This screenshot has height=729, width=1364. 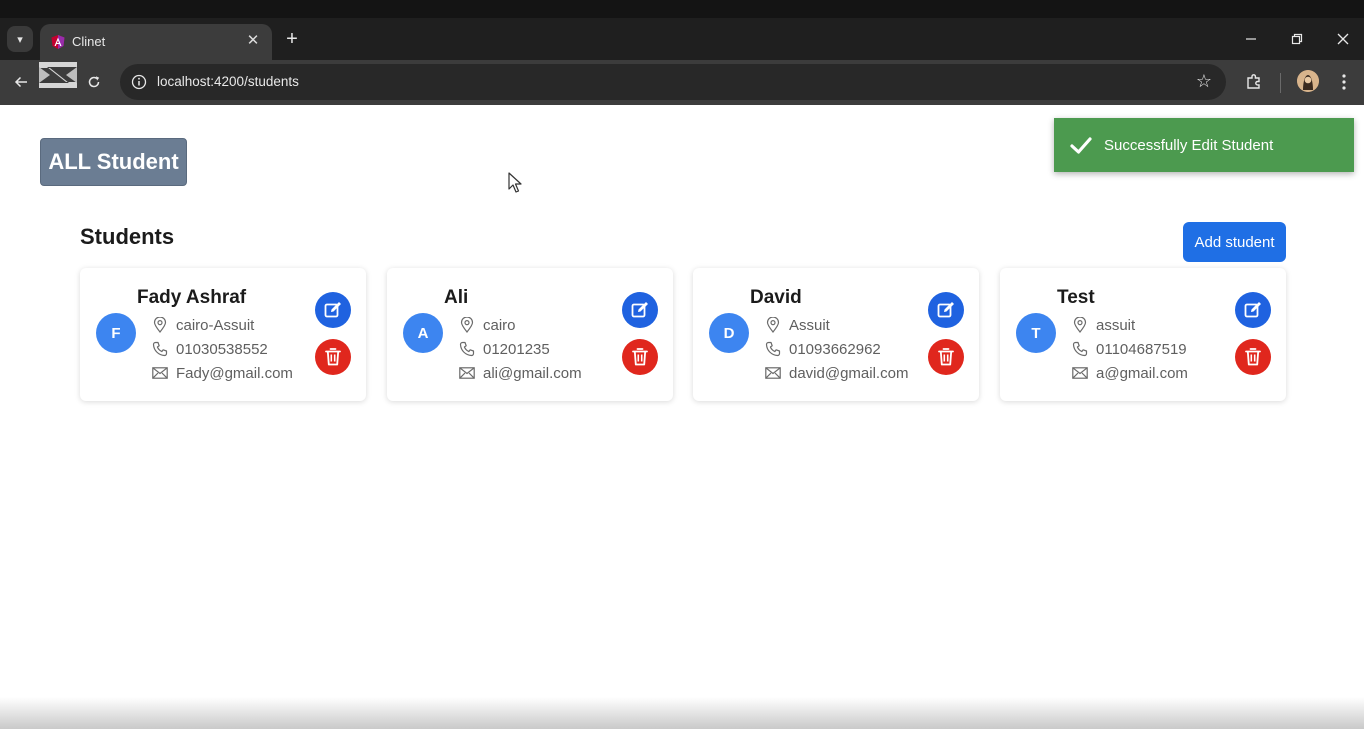 What do you see at coordinates (729, 333) in the screenshot?
I see `student-avatar: D` at bounding box center [729, 333].